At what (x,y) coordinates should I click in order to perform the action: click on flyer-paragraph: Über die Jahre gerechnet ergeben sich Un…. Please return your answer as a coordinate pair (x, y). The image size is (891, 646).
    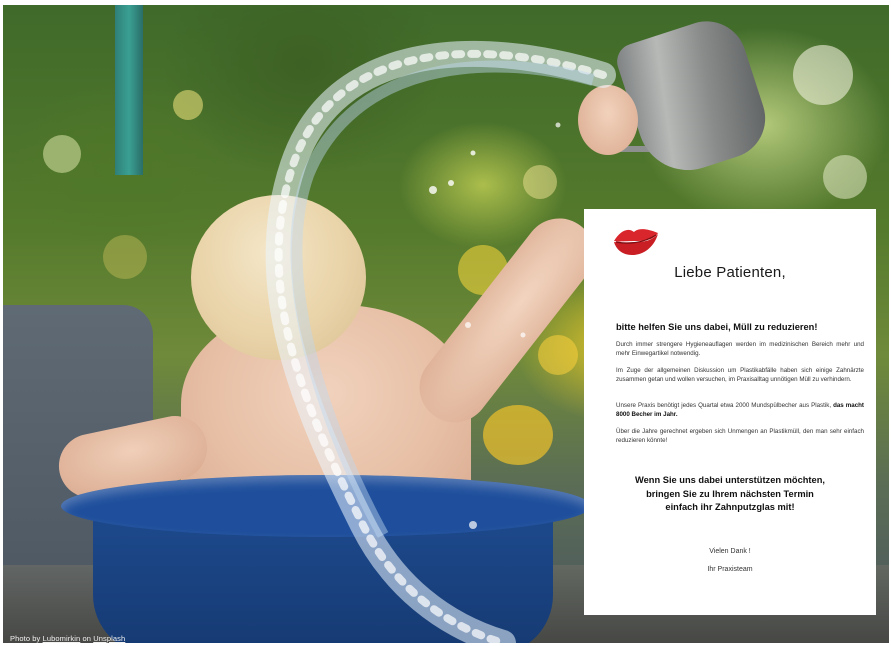
    Looking at the image, I should click on (740, 436).